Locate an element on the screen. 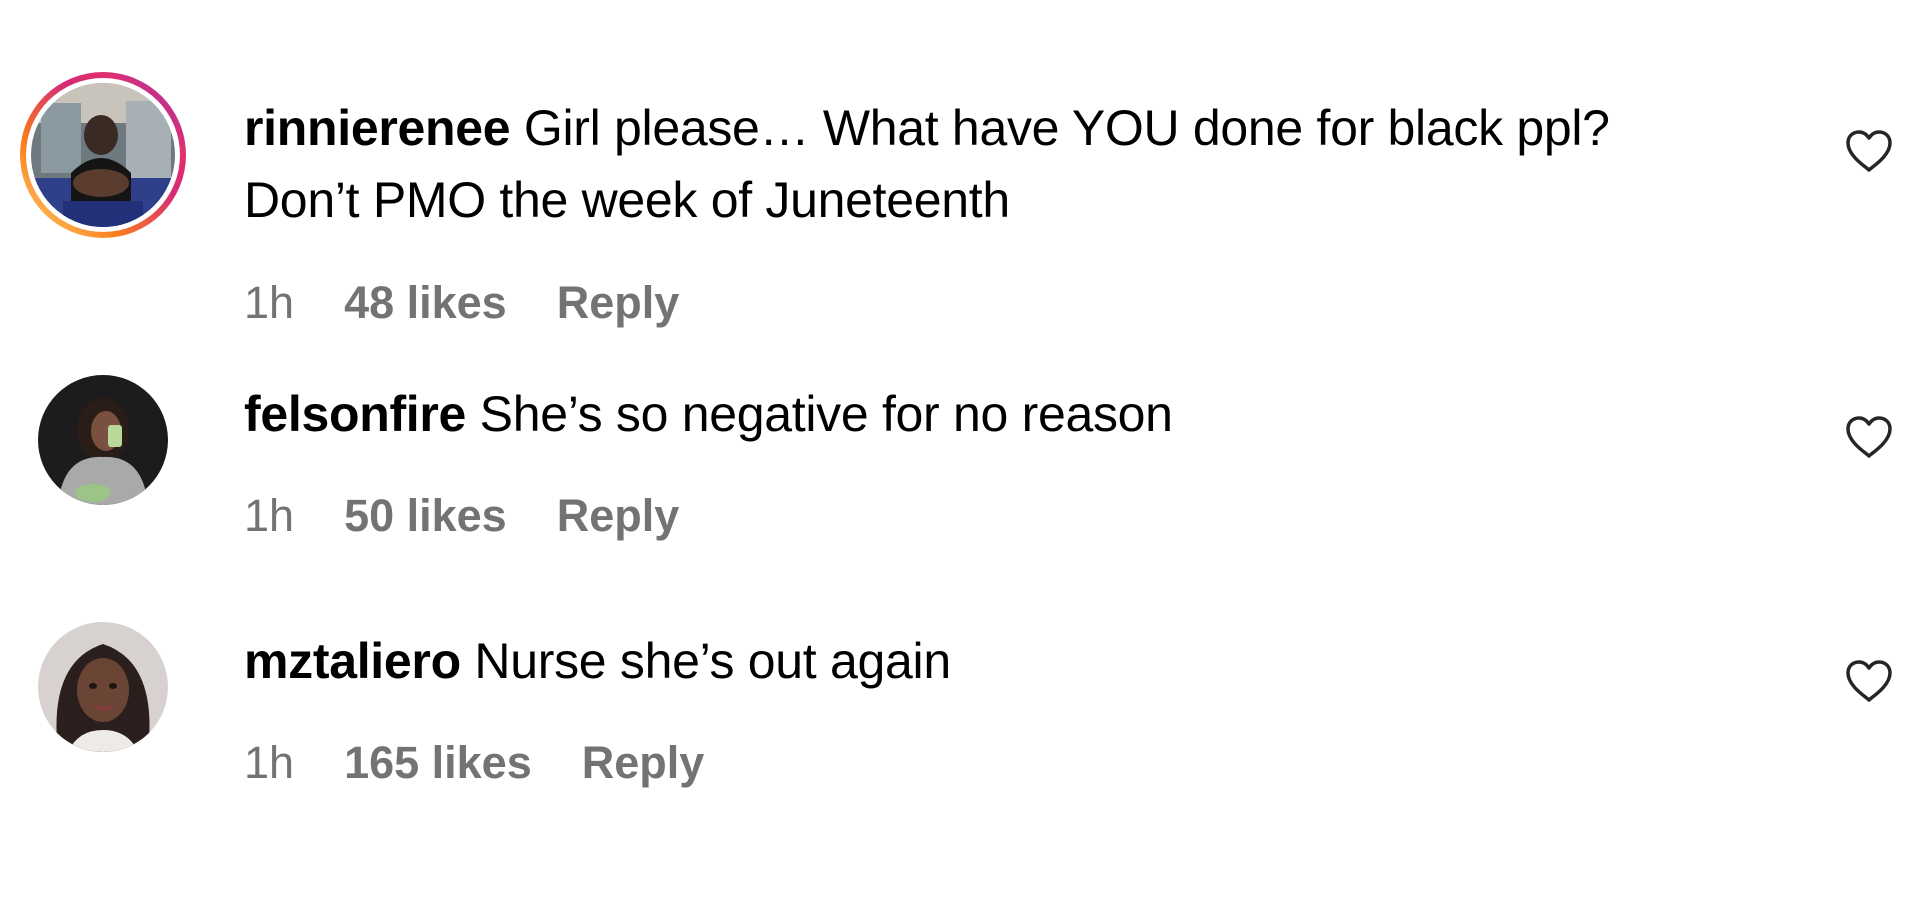 This screenshot has height=900, width=1920. comment-body-continued: Don’t PMO the week of Juneteenth is located at coordinates (627, 200).